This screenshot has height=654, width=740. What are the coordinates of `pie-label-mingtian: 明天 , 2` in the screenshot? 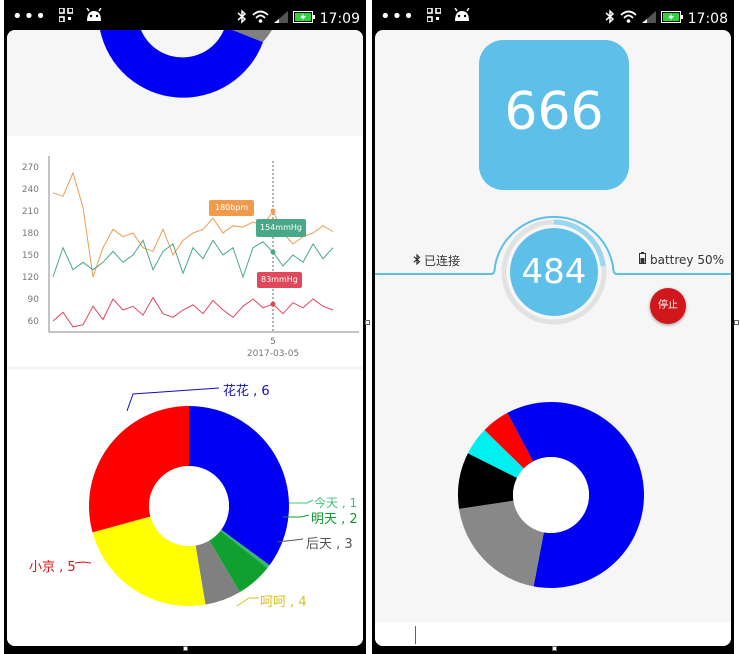 It's located at (334, 519).